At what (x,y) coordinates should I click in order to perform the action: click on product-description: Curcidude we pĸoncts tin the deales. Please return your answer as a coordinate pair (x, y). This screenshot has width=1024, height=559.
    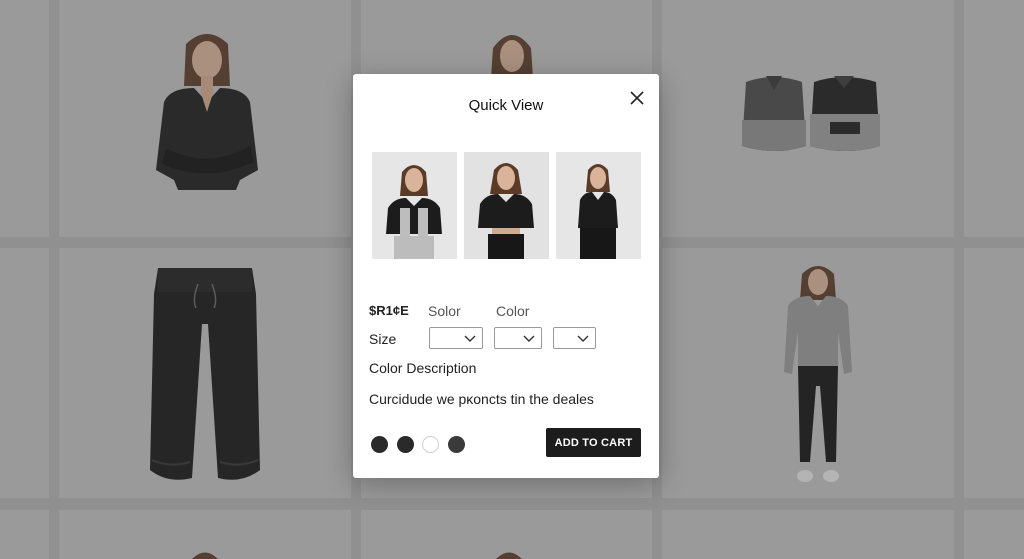
    Looking at the image, I should click on (481, 399).